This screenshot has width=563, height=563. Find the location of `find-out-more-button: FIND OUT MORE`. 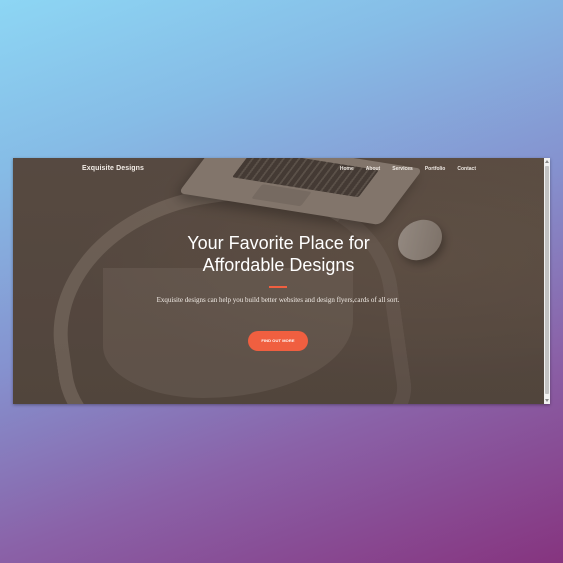

find-out-more-button: FIND OUT MORE is located at coordinates (278, 341).